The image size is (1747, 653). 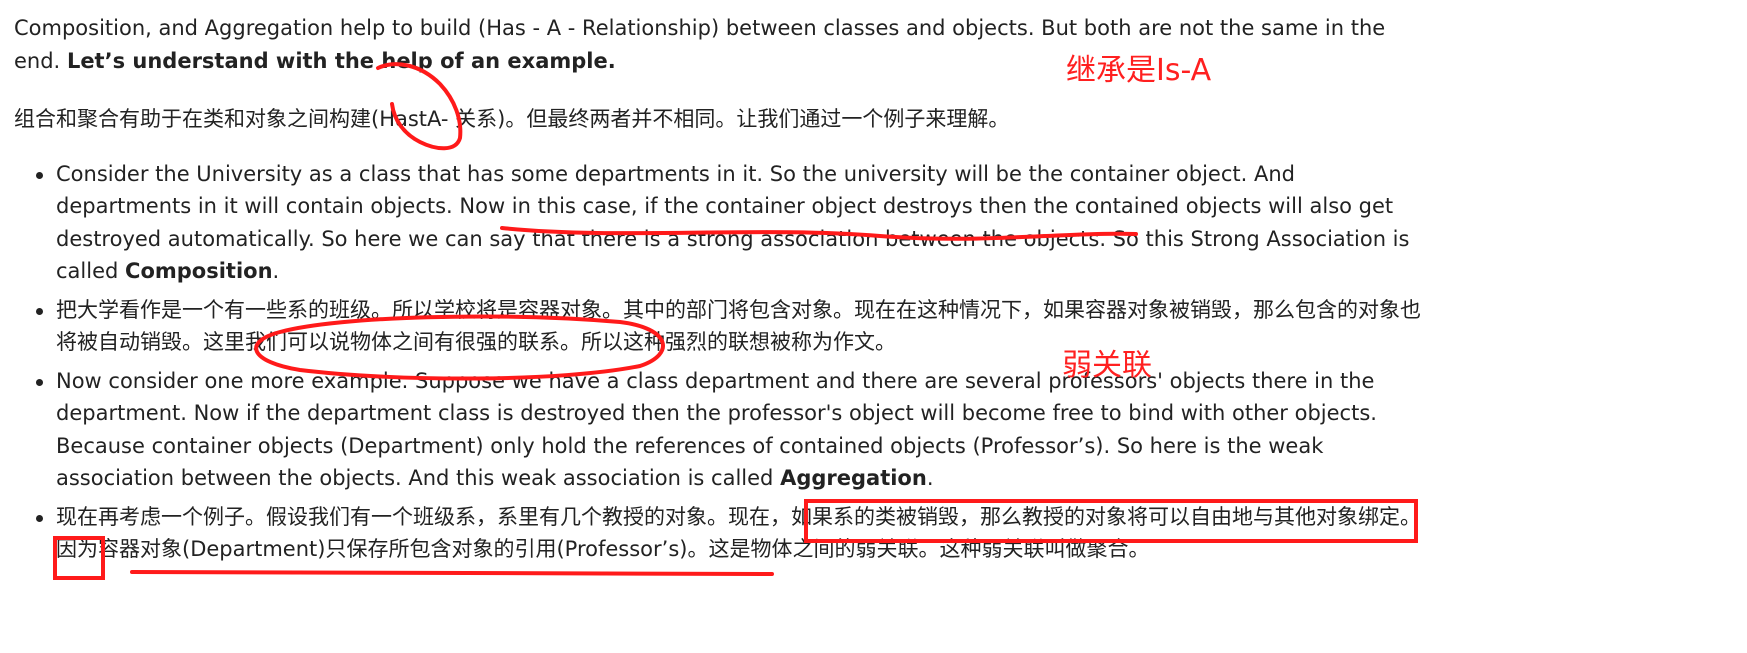 I want to click on underline-mark-references, so click(x=452, y=573).